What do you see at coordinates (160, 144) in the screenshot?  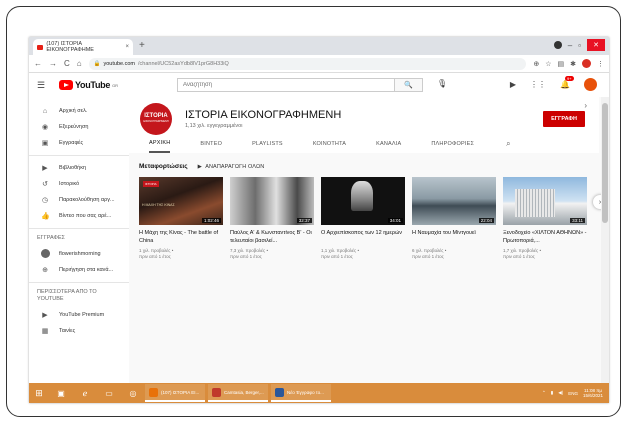 I see `tab-home: ΑΡΧΙΚΗ` at bounding box center [160, 144].